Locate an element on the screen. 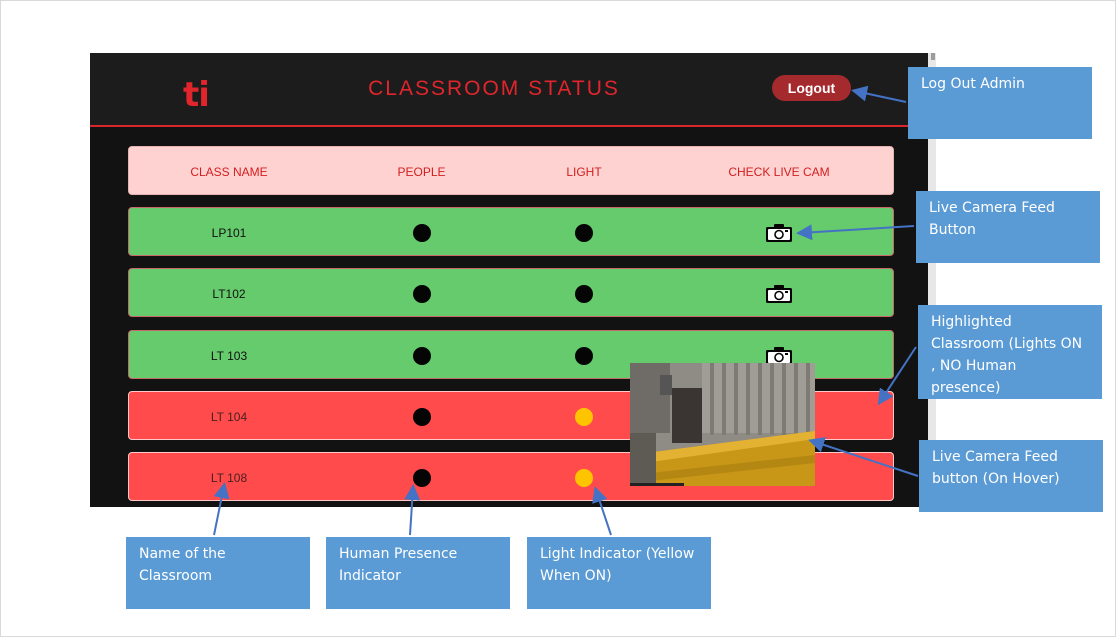  class-name: LT102 is located at coordinates (229, 293).